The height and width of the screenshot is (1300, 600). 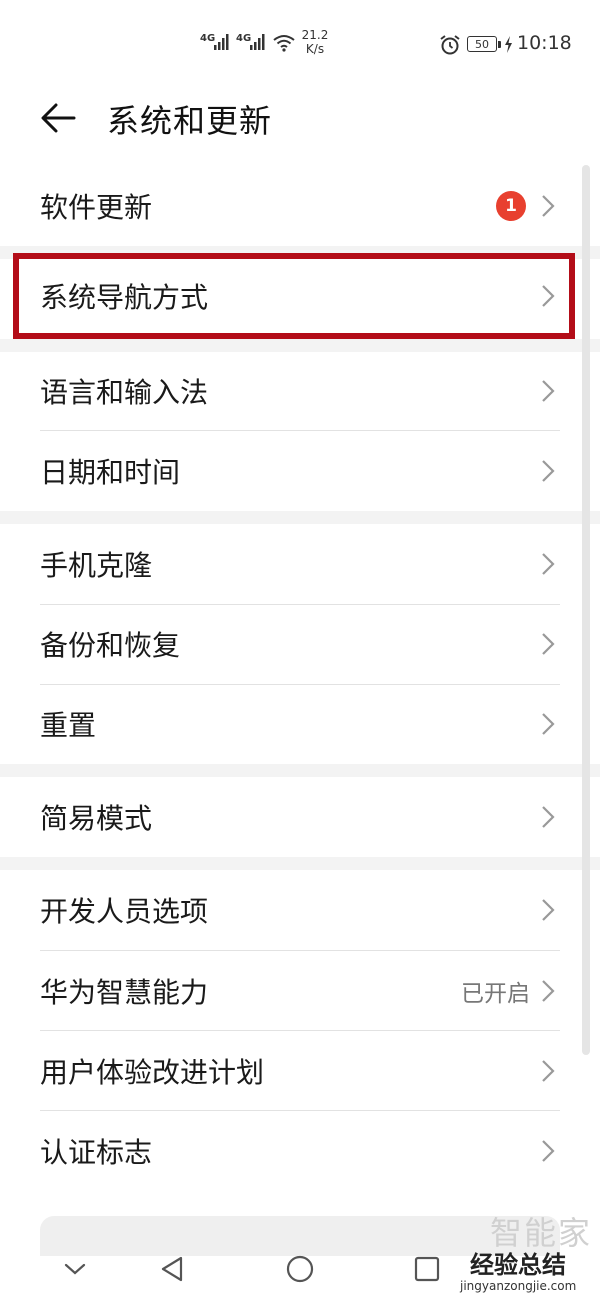 What do you see at coordinates (208, 38) in the screenshot?
I see `network-type-1: 4G` at bounding box center [208, 38].